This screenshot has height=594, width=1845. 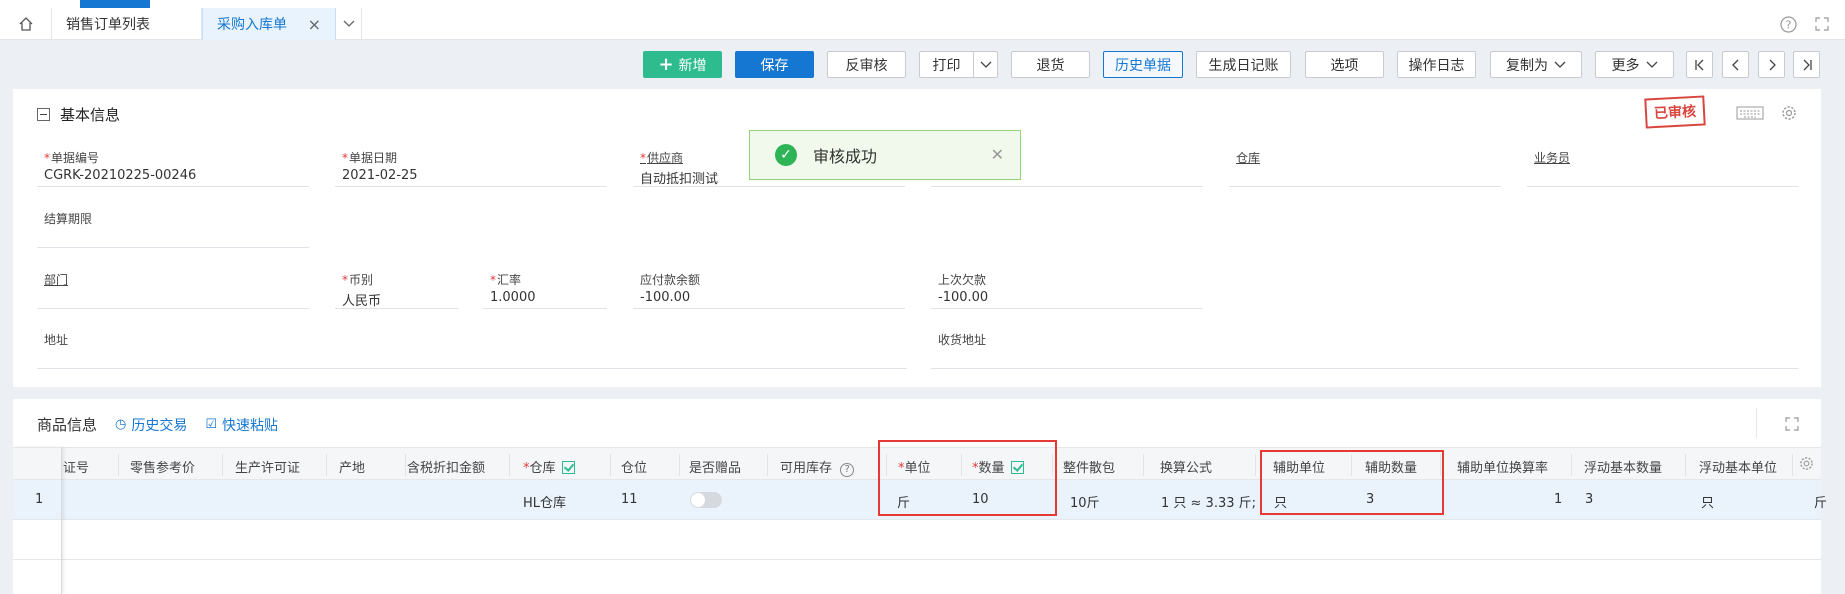 What do you see at coordinates (1364, 347) in the screenshot?
I see `receive-address-field: 收货地址` at bounding box center [1364, 347].